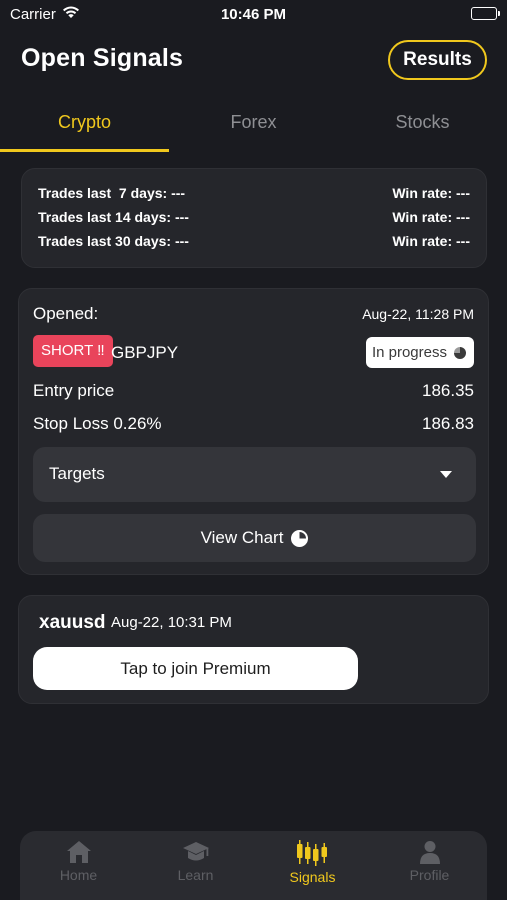 Image resolution: width=507 pixels, height=900 pixels. Describe the element at coordinates (113, 217) in the screenshot. I see `trades-count-label: Trades last 14 days: ---` at that location.